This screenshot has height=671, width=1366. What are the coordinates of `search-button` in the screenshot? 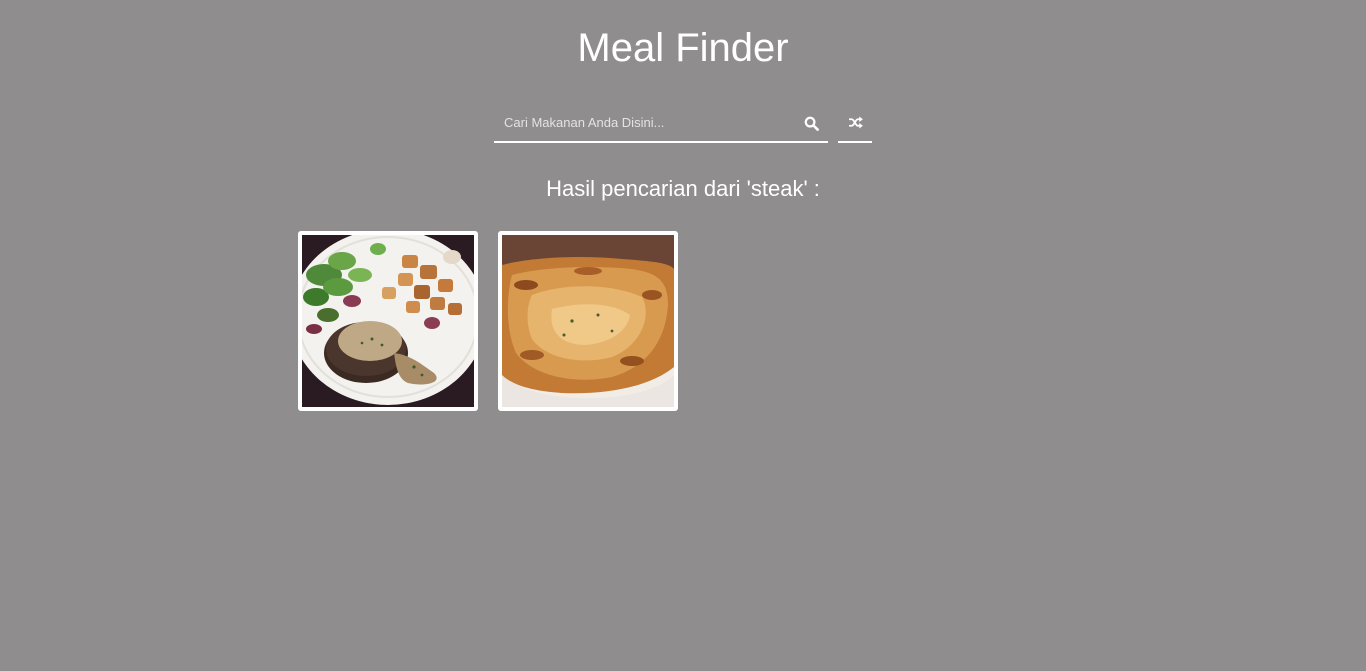 It's located at (811, 123).